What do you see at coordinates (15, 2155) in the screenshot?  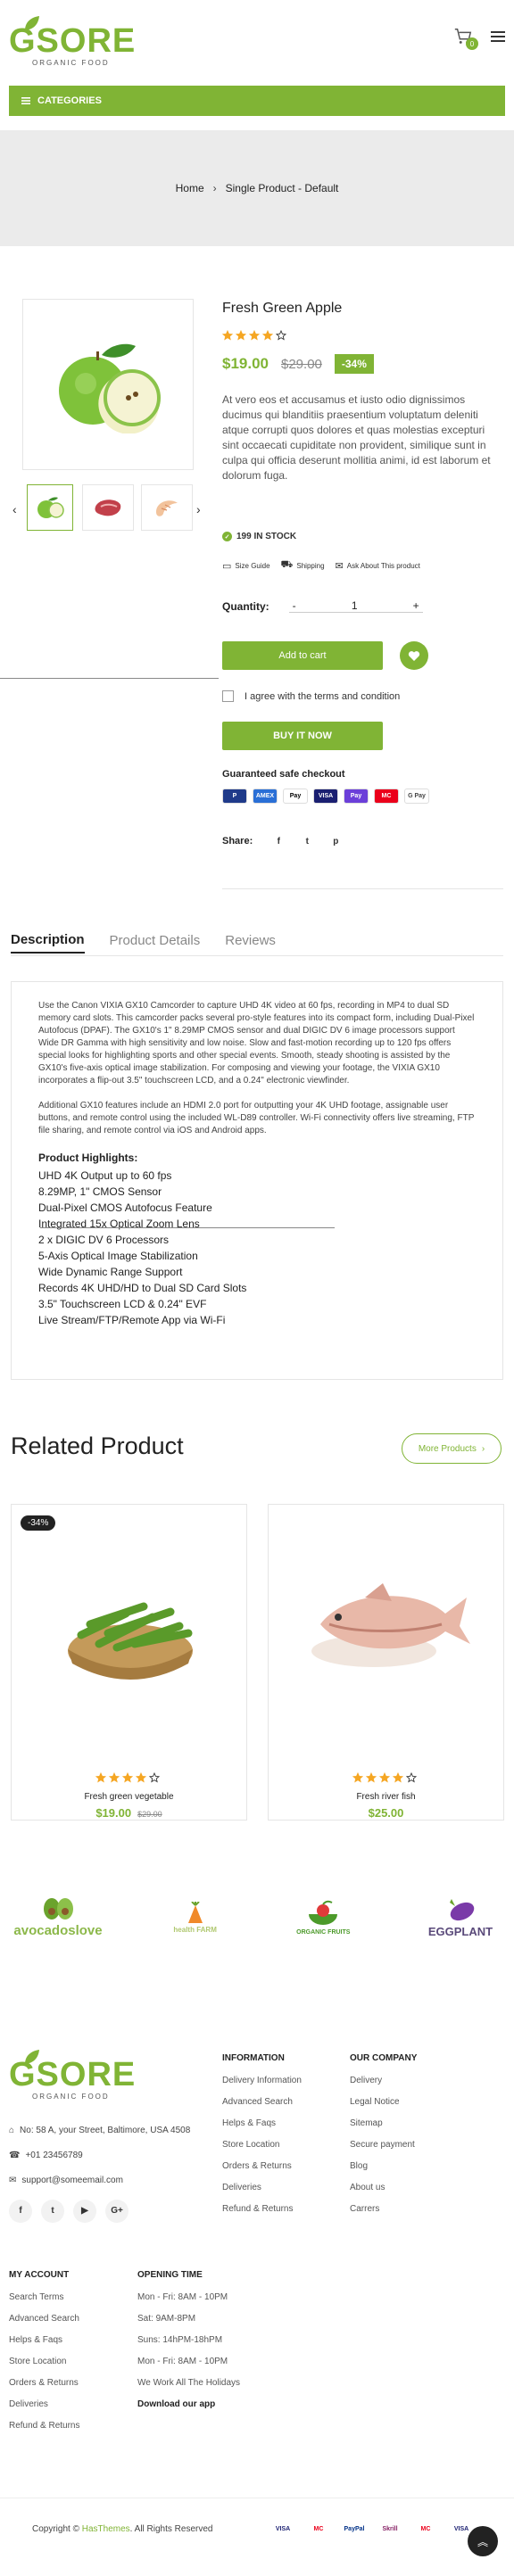 I see `phone-icon: ☎` at bounding box center [15, 2155].